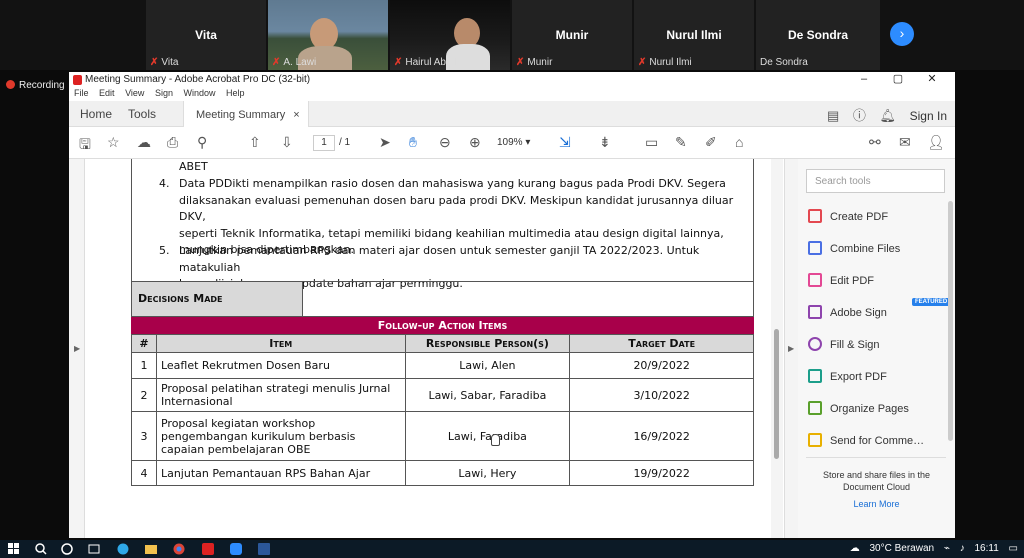  What do you see at coordinates (818, 35) in the screenshot?
I see `participant-tile-desondra: De Sondra De Sondra` at bounding box center [818, 35].